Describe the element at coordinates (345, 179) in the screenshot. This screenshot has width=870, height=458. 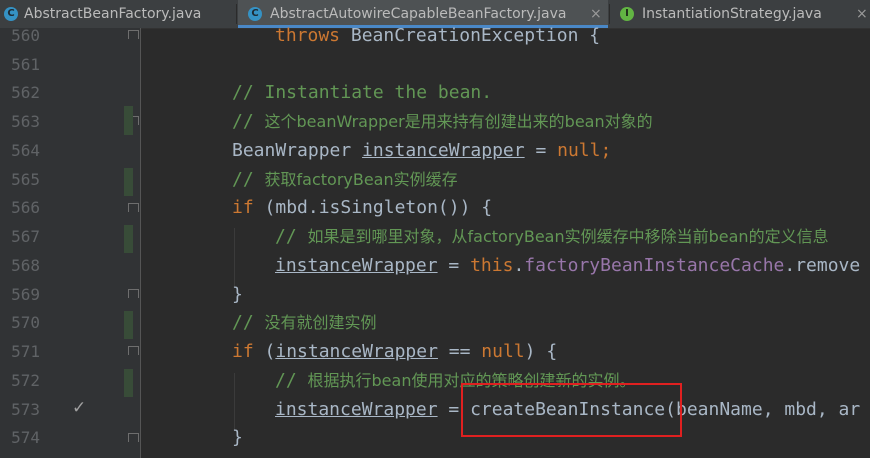
I see `code-line-565: // 获取factoryBean实例缓存` at that location.